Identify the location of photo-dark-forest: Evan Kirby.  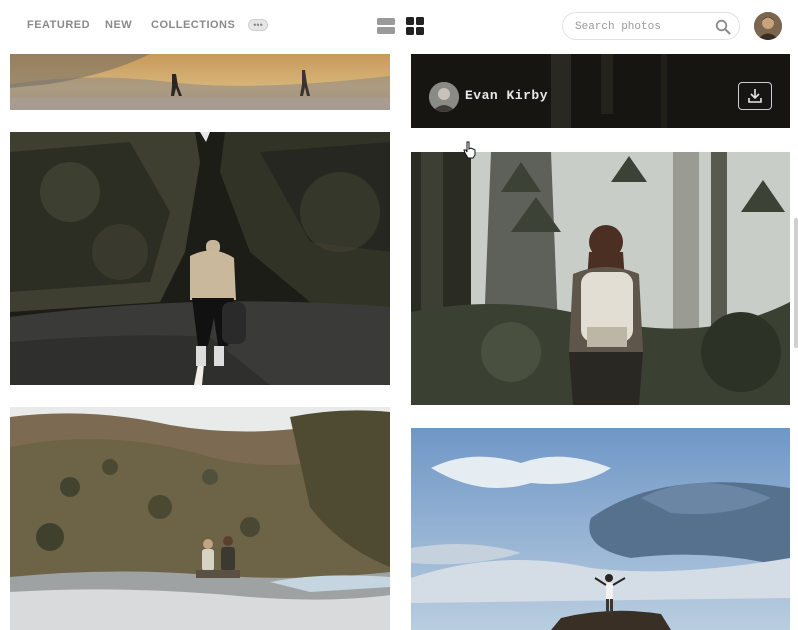
(600, 91).